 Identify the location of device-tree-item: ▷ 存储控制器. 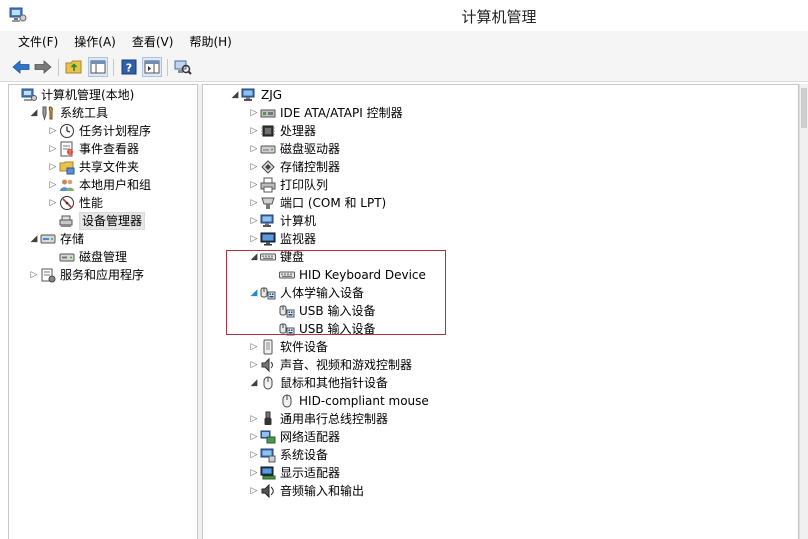
(294, 167).